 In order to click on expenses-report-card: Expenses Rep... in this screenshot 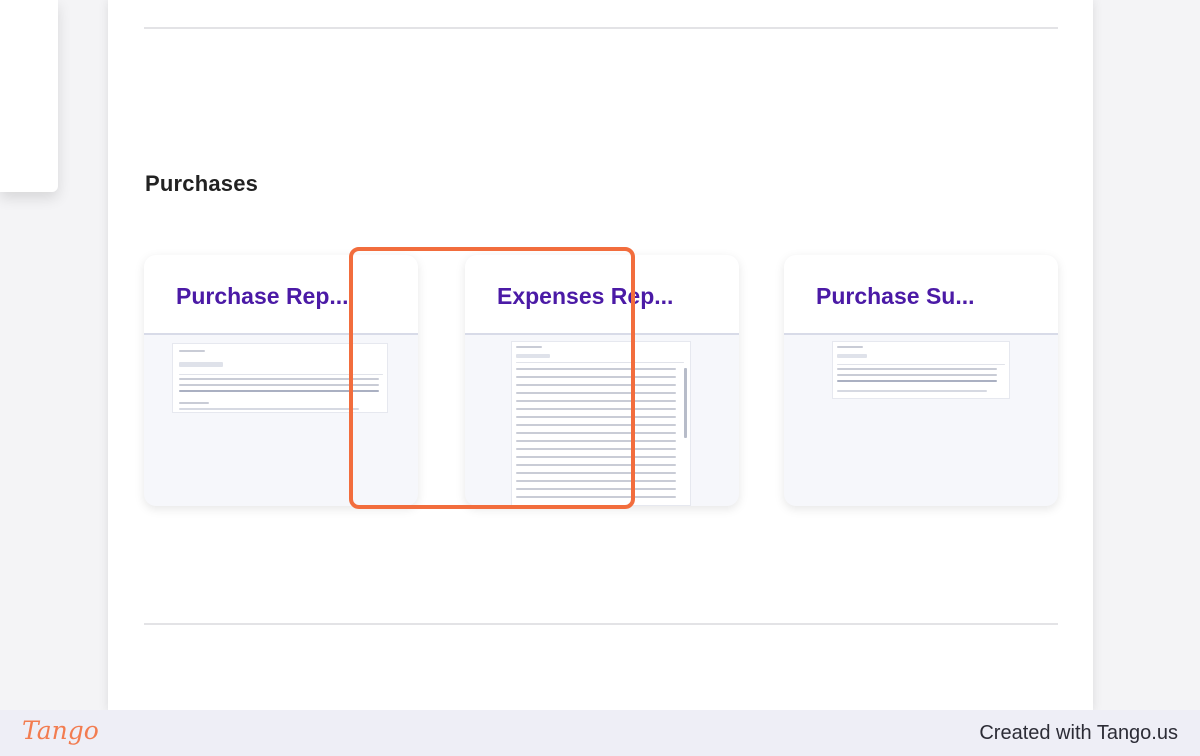, I will do `click(602, 380)`.